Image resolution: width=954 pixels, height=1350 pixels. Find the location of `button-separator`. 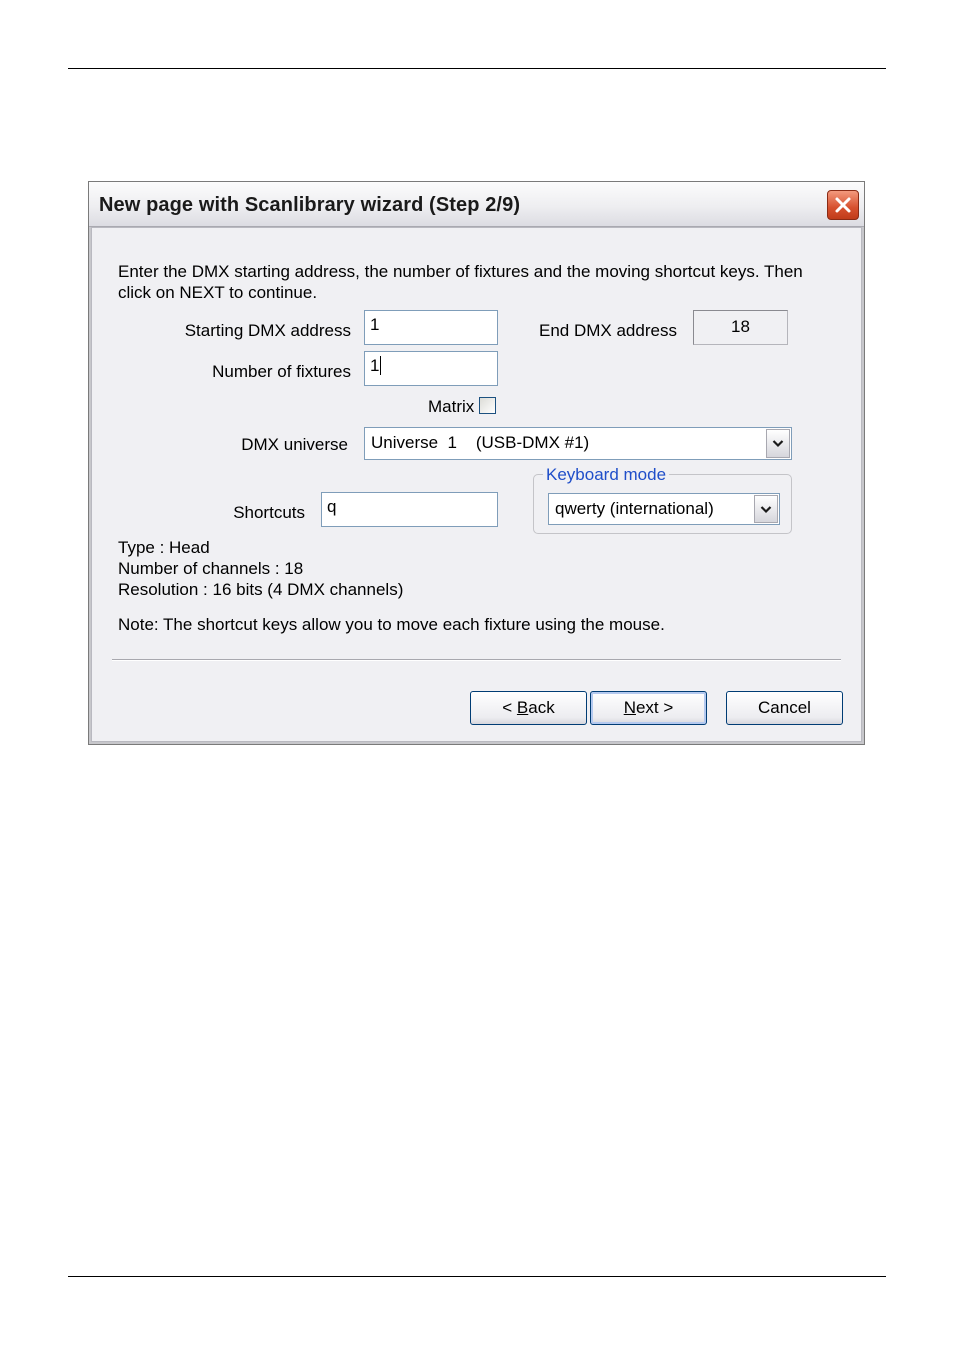

button-separator is located at coordinates (476, 659).